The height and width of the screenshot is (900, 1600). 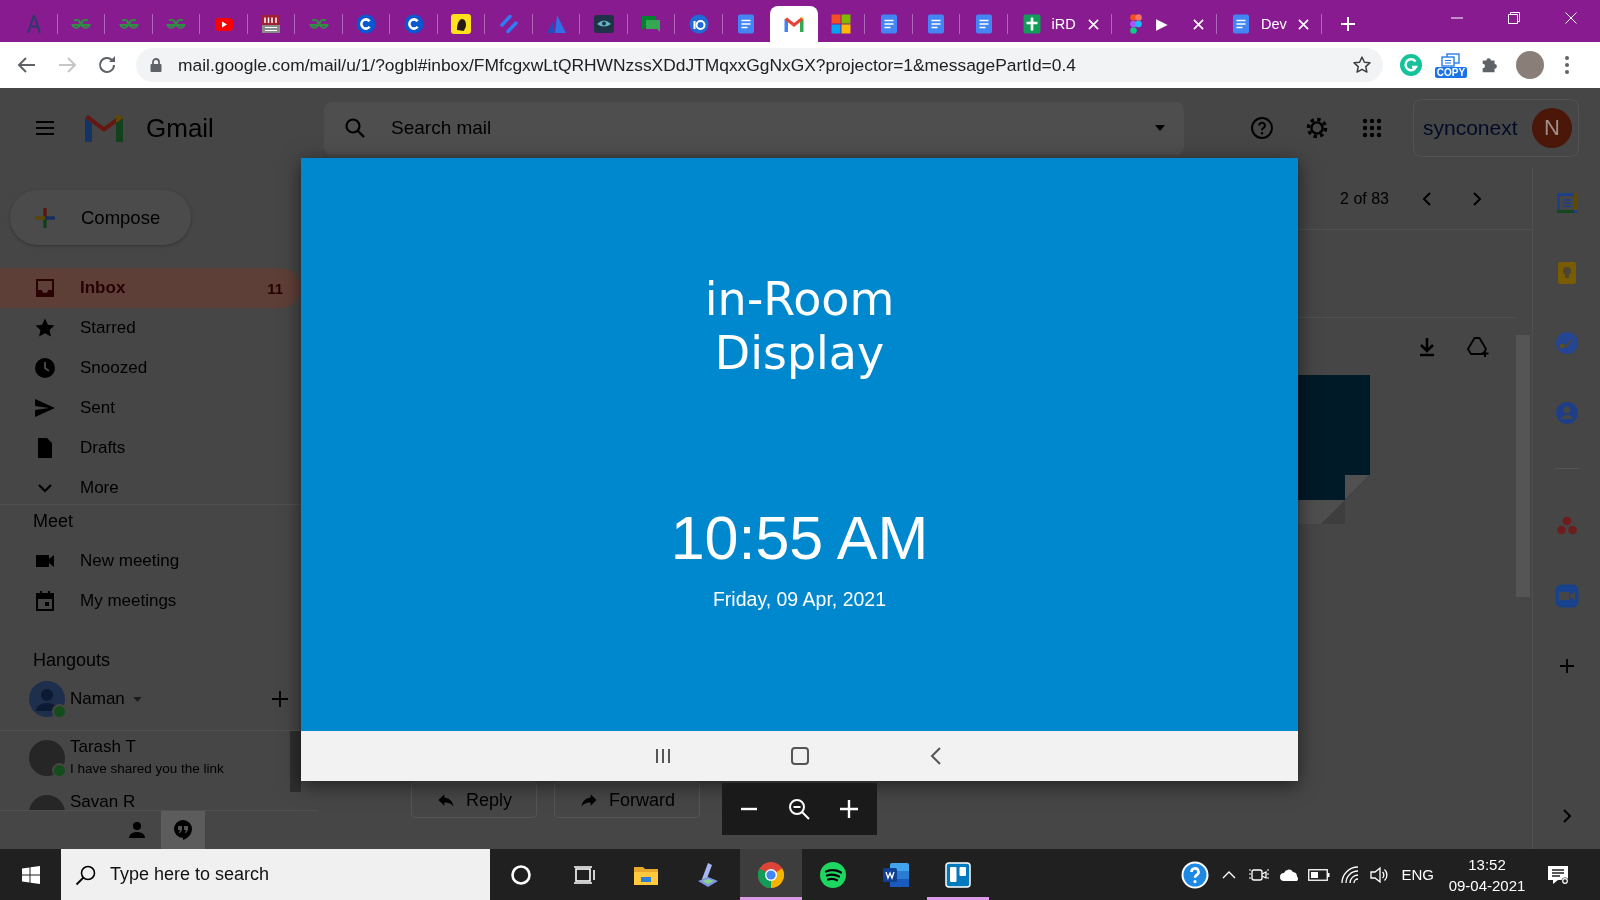 What do you see at coordinates (45, 217) in the screenshot?
I see `plus-icon` at bounding box center [45, 217].